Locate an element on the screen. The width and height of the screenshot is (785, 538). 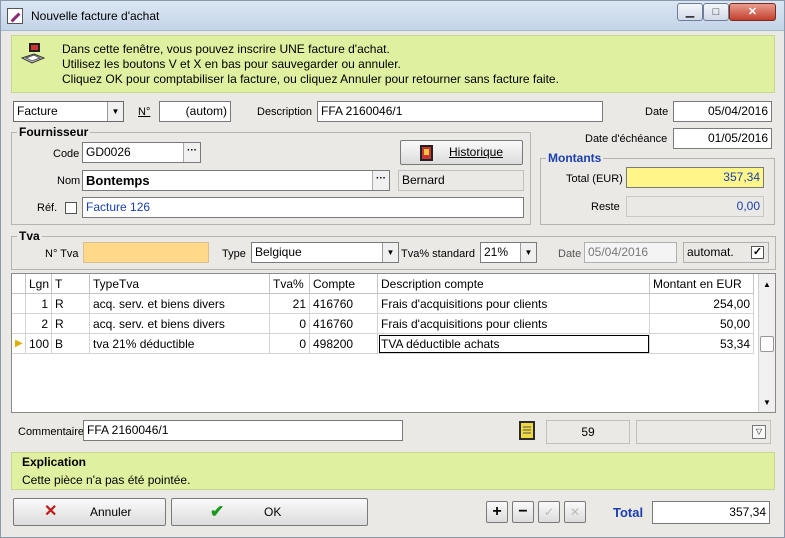
confirm-line-button: ✓ is located at coordinates (549, 512).